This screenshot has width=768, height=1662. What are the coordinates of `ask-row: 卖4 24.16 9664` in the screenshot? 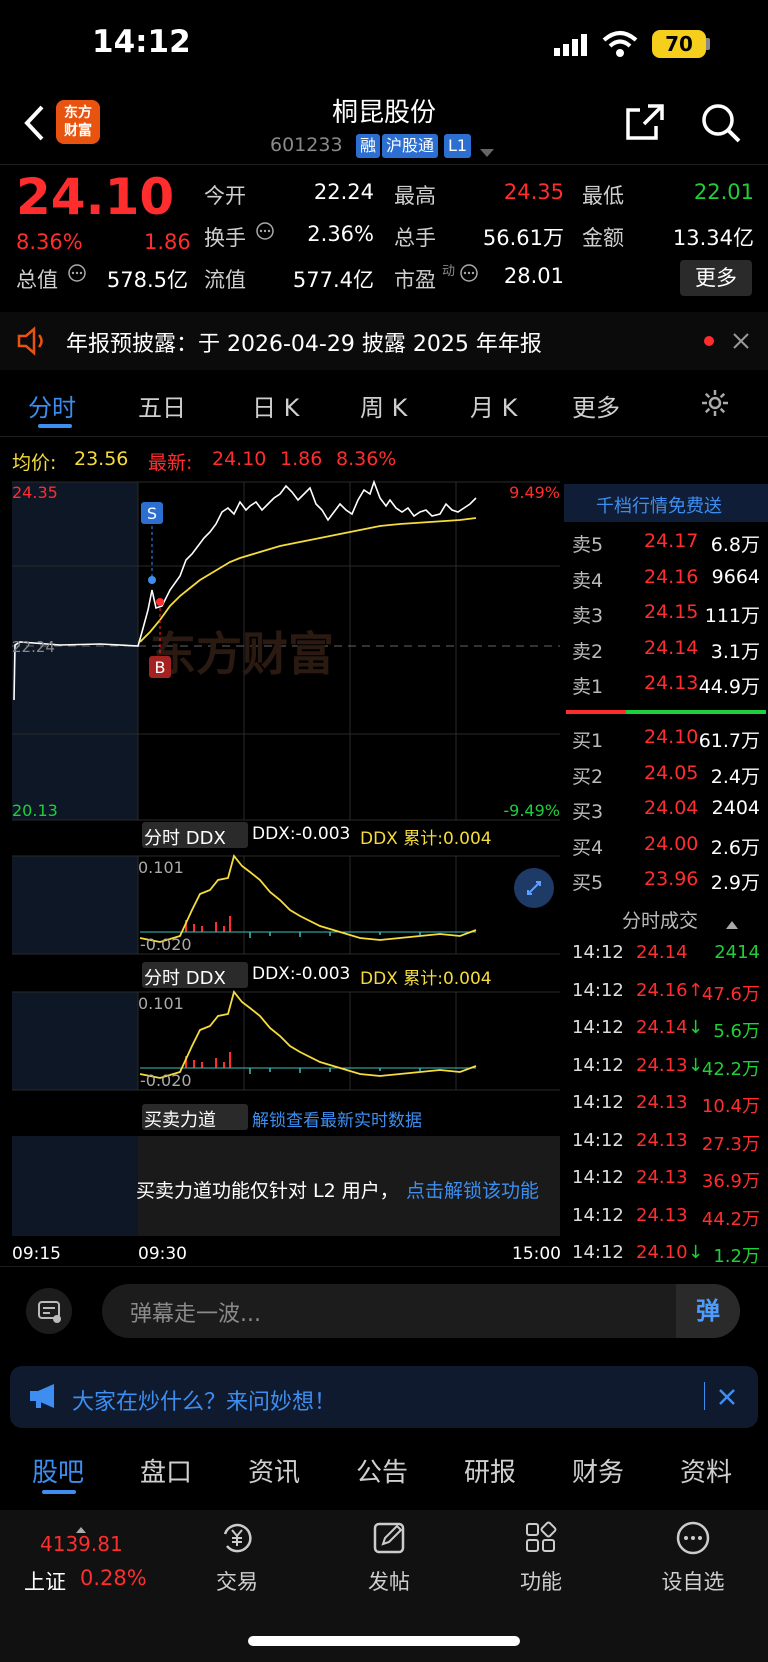 It's located at (666, 583).